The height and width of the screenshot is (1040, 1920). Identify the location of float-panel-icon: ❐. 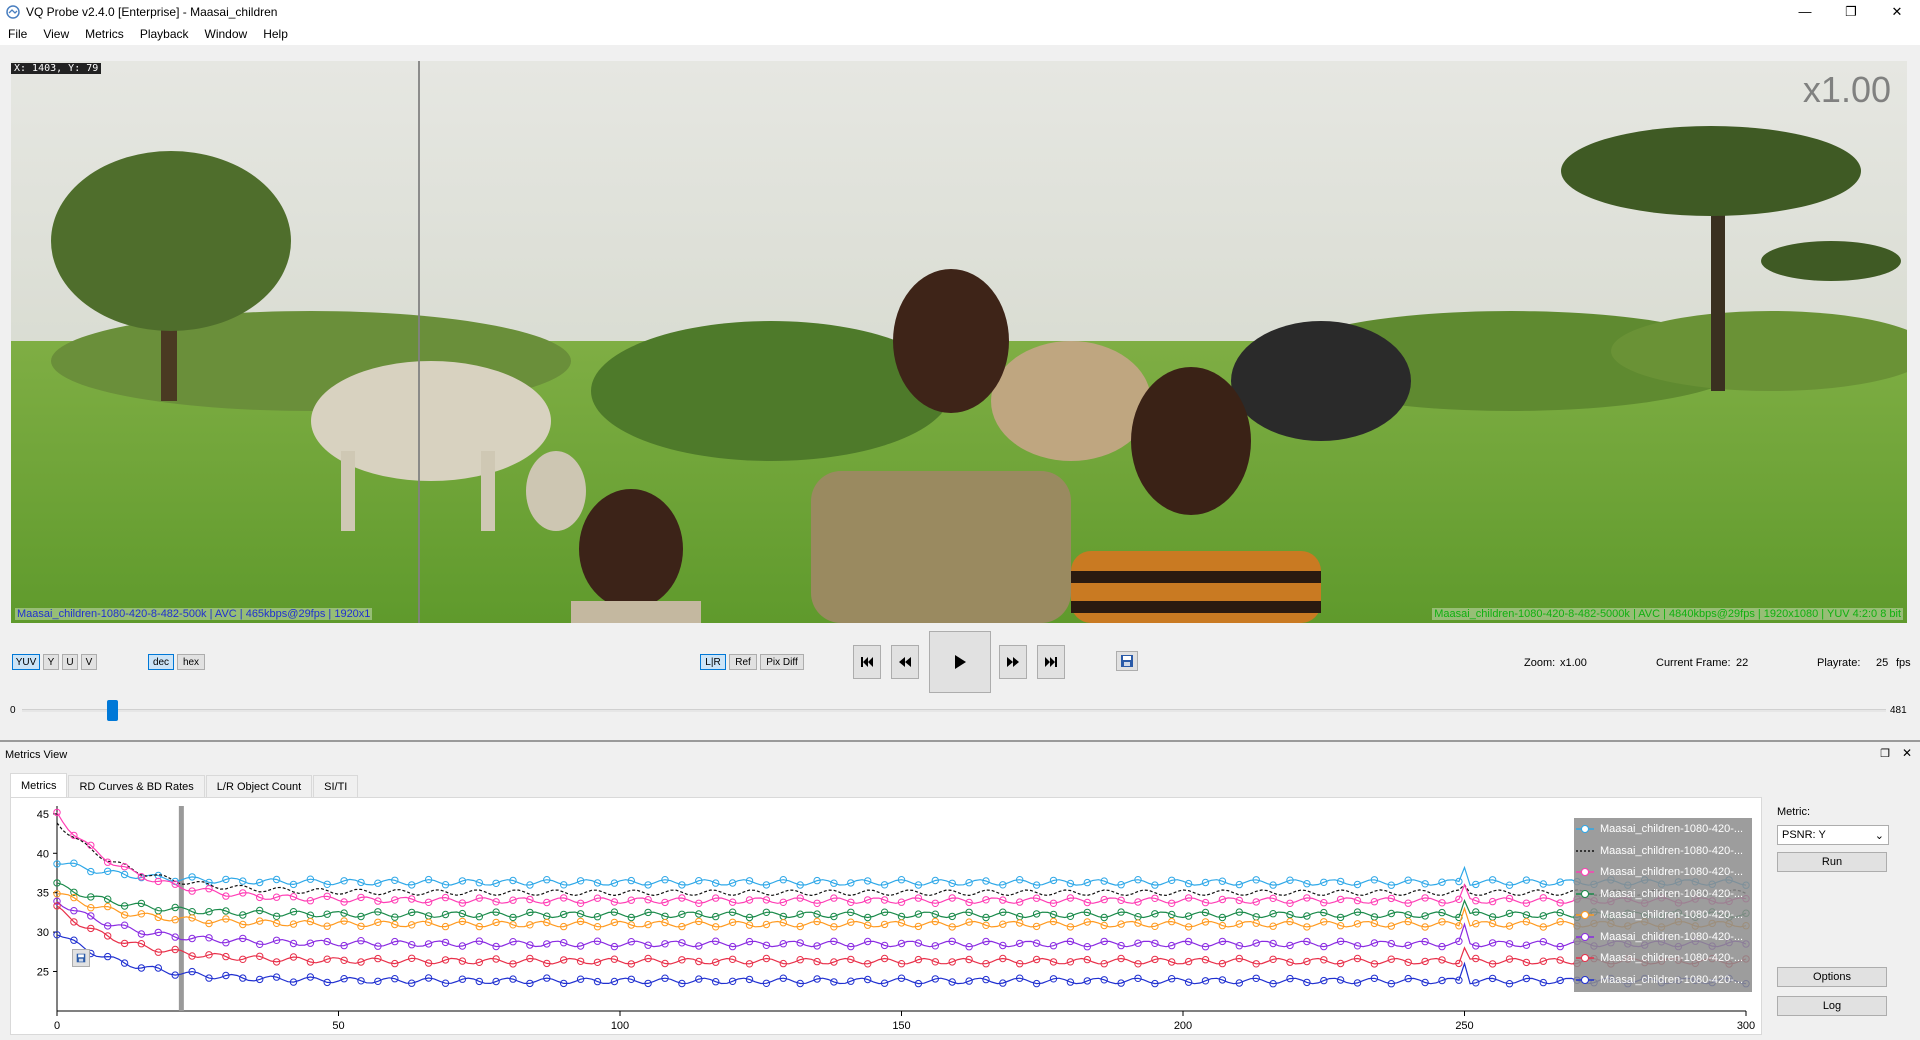
(1885, 753).